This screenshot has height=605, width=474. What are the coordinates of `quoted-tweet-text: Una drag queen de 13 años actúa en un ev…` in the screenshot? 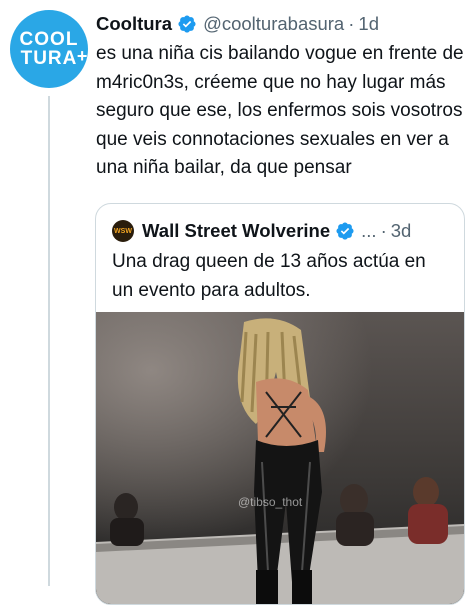 It's located at (269, 276).